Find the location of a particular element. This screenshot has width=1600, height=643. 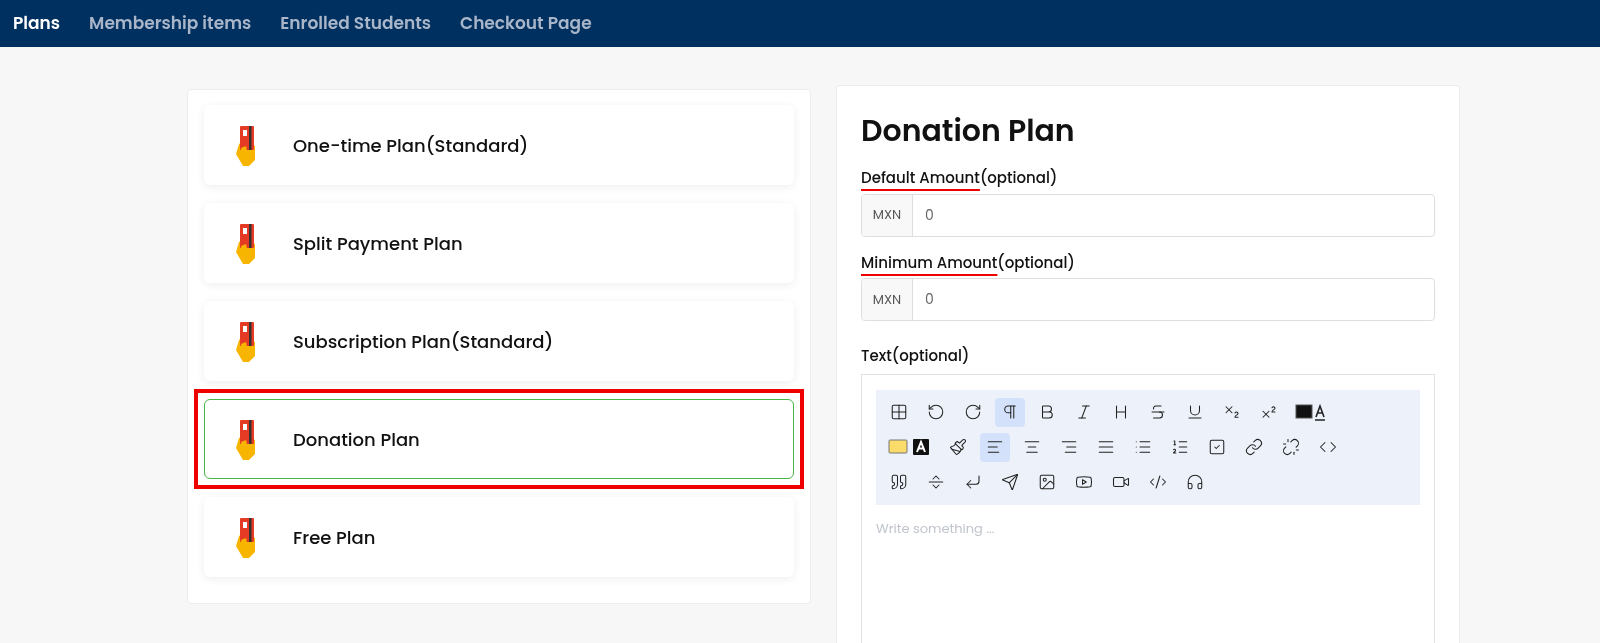

code-icon is located at coordinates (1158, 482).